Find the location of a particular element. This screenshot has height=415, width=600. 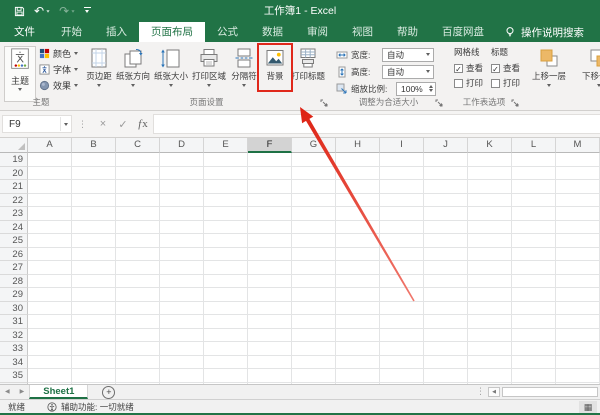

cell-F22 is located at coordinates (270, 200).